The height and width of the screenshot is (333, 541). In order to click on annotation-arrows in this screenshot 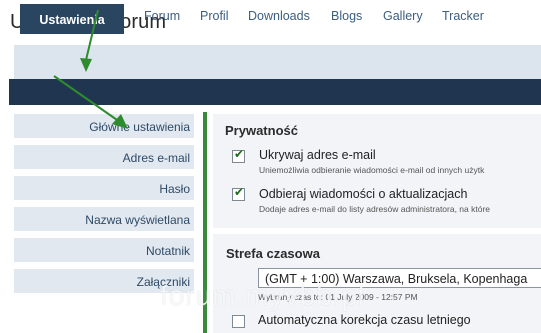, I will do `click(90, 69)`.